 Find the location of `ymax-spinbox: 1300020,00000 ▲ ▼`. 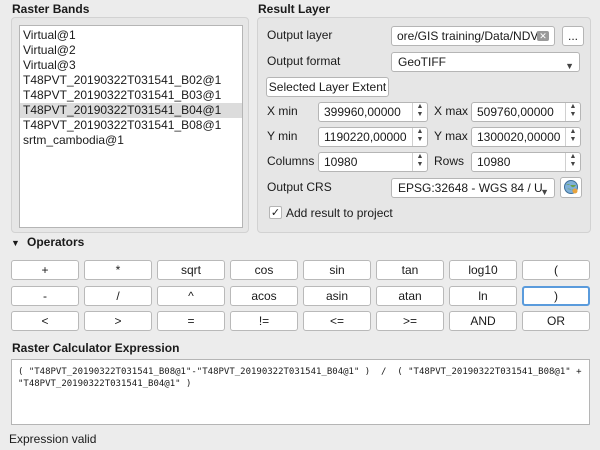

ymax-spinbox: 1300020,00000 ▲ ▼ is located at coordinates (526, 137).